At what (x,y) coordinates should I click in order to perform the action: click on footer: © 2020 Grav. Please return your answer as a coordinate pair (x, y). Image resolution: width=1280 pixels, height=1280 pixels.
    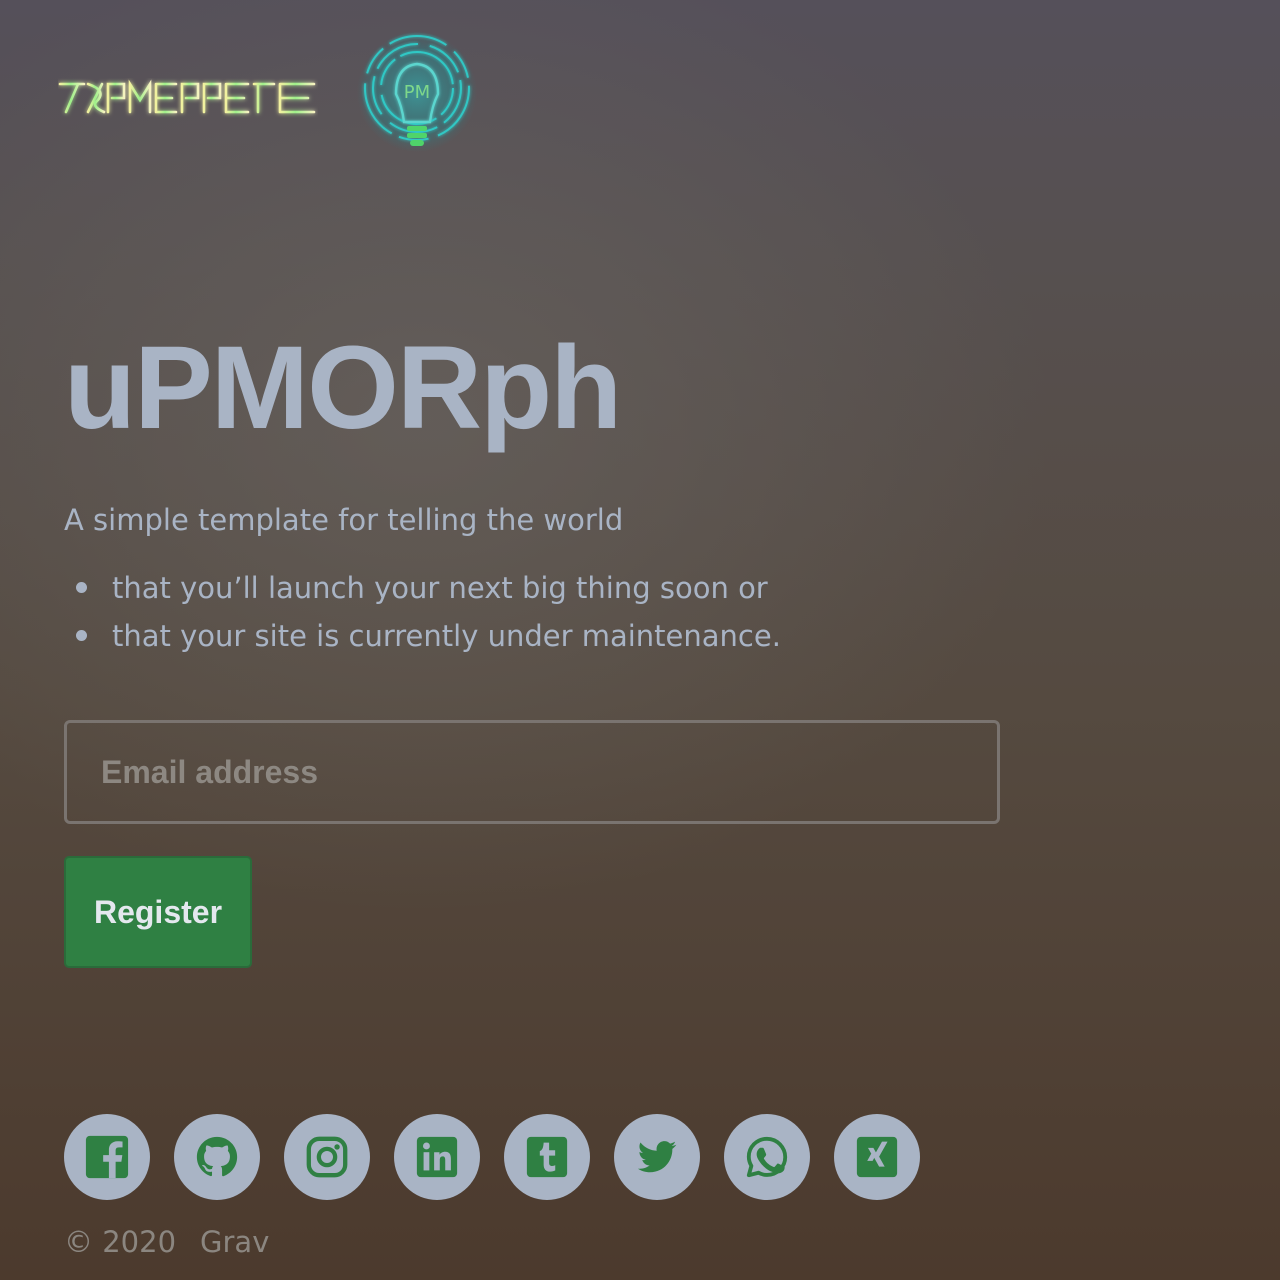
    Looking at the image, I should click on (166, 1242).